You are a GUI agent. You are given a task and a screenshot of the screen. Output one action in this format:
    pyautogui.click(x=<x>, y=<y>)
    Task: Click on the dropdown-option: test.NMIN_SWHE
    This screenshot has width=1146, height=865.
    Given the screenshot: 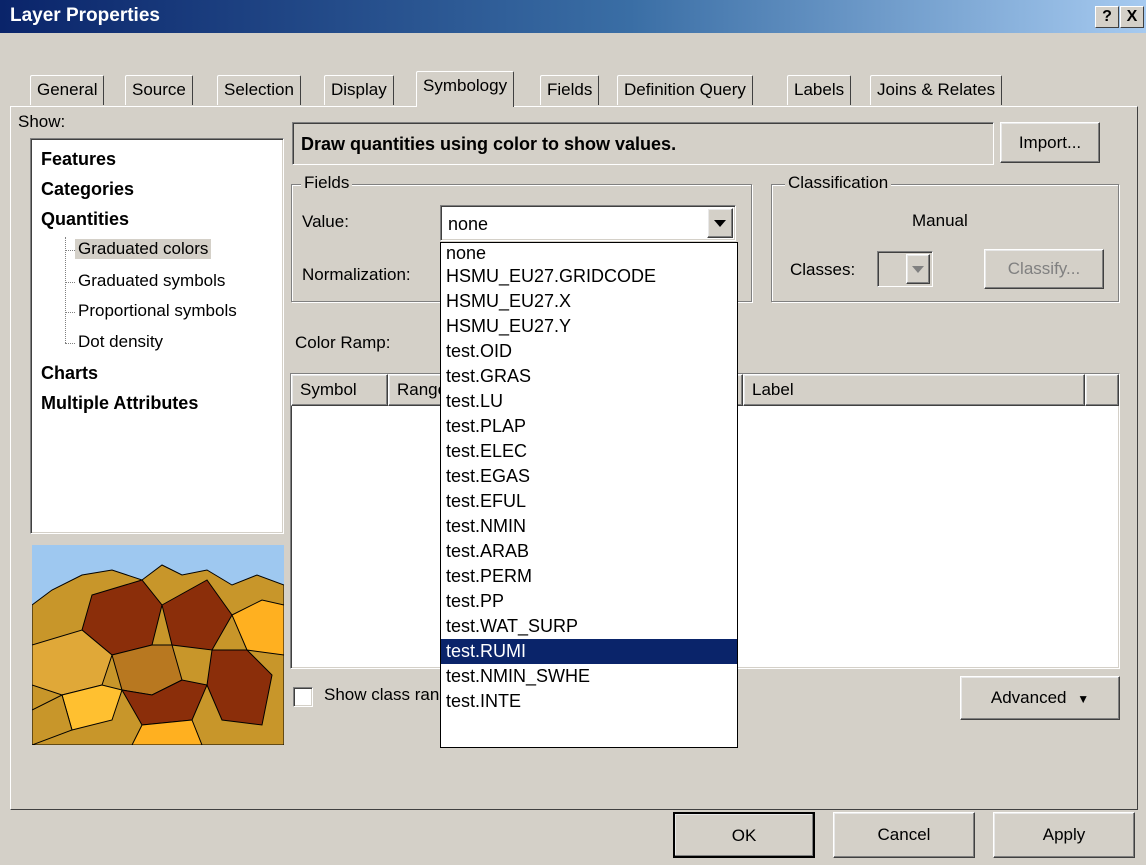 What is the action you would take?
    pyautogui.click(x=589, y=676)
    